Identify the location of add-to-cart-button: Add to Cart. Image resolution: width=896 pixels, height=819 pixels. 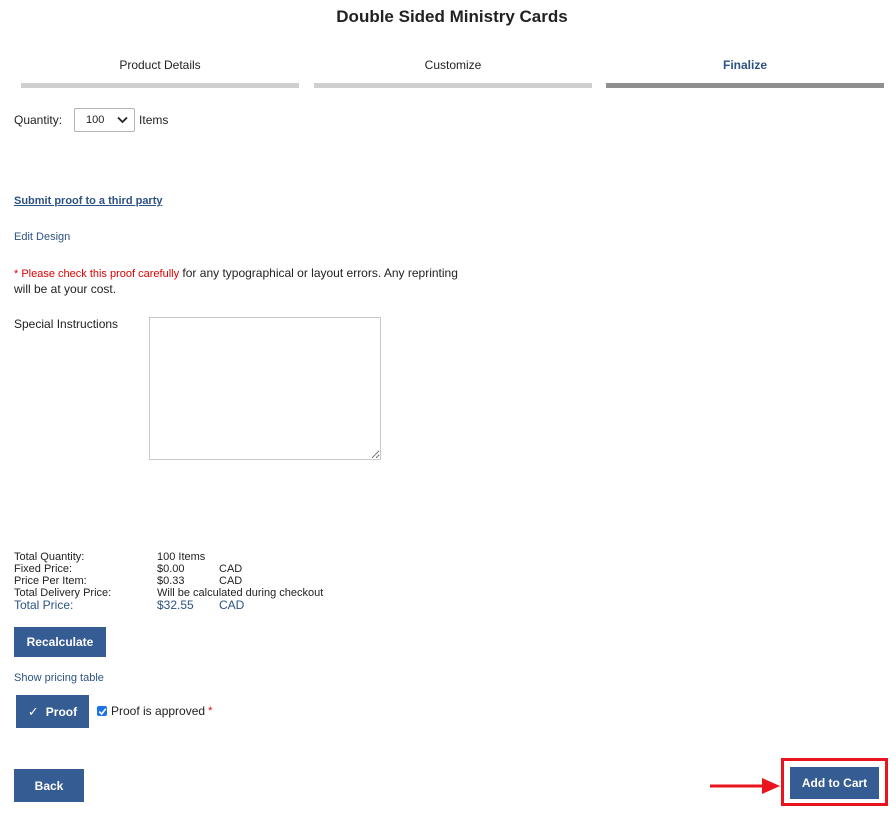
(834, 783).